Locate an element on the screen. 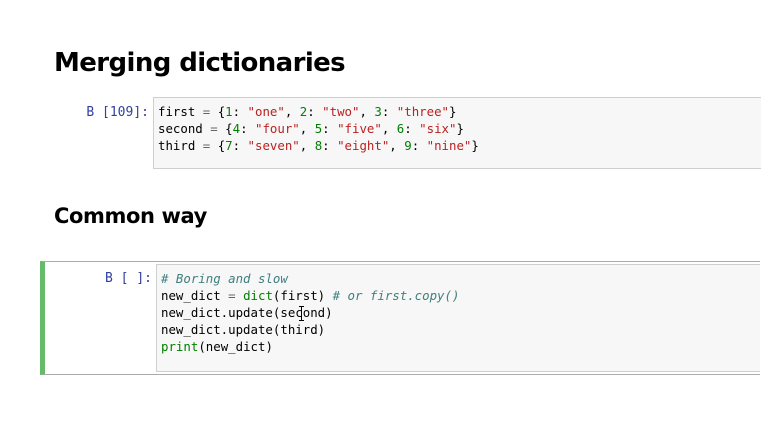 The width and height of the screenshot is (761, 443). code-line: new_dict.update(second) is located at coordinates (247, 312).